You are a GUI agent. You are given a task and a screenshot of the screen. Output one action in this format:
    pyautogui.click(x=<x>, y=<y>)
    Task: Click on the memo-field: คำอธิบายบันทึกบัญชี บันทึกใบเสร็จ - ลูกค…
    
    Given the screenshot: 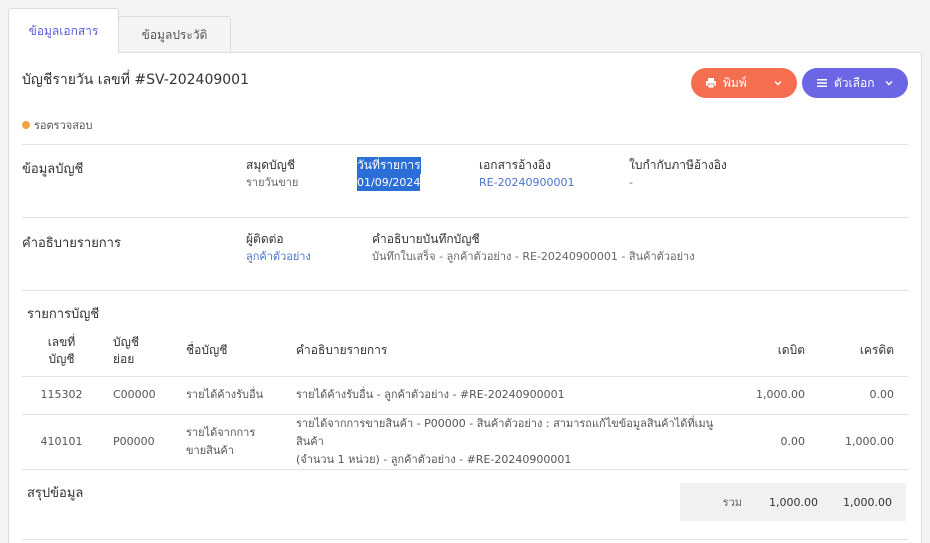 What is the action you would take?
    pyautogui.click(x=533, y=248)
    